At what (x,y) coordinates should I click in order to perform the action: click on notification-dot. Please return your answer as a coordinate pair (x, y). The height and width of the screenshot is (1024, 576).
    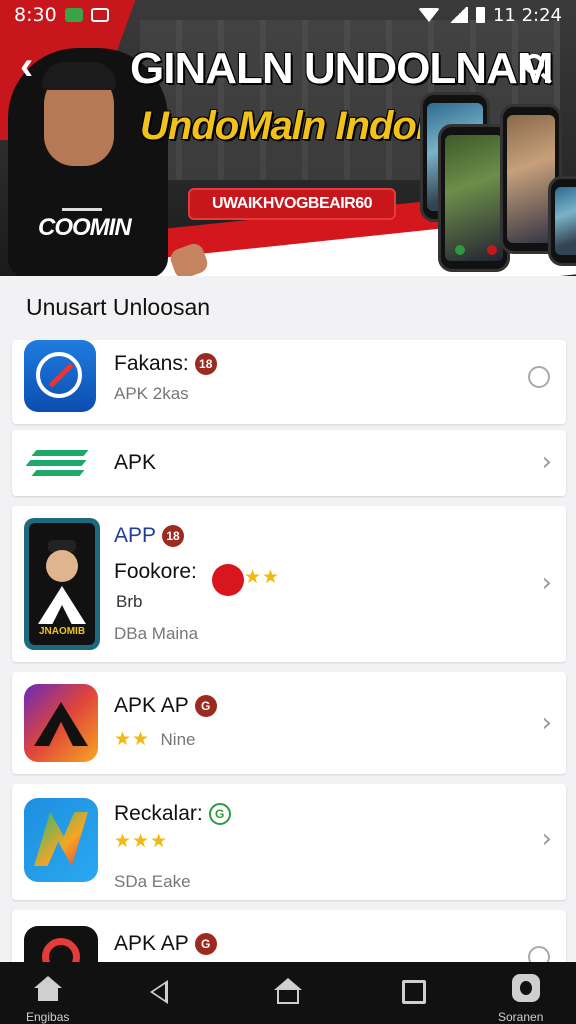
    Looking at the image, I should click on (228, 580).